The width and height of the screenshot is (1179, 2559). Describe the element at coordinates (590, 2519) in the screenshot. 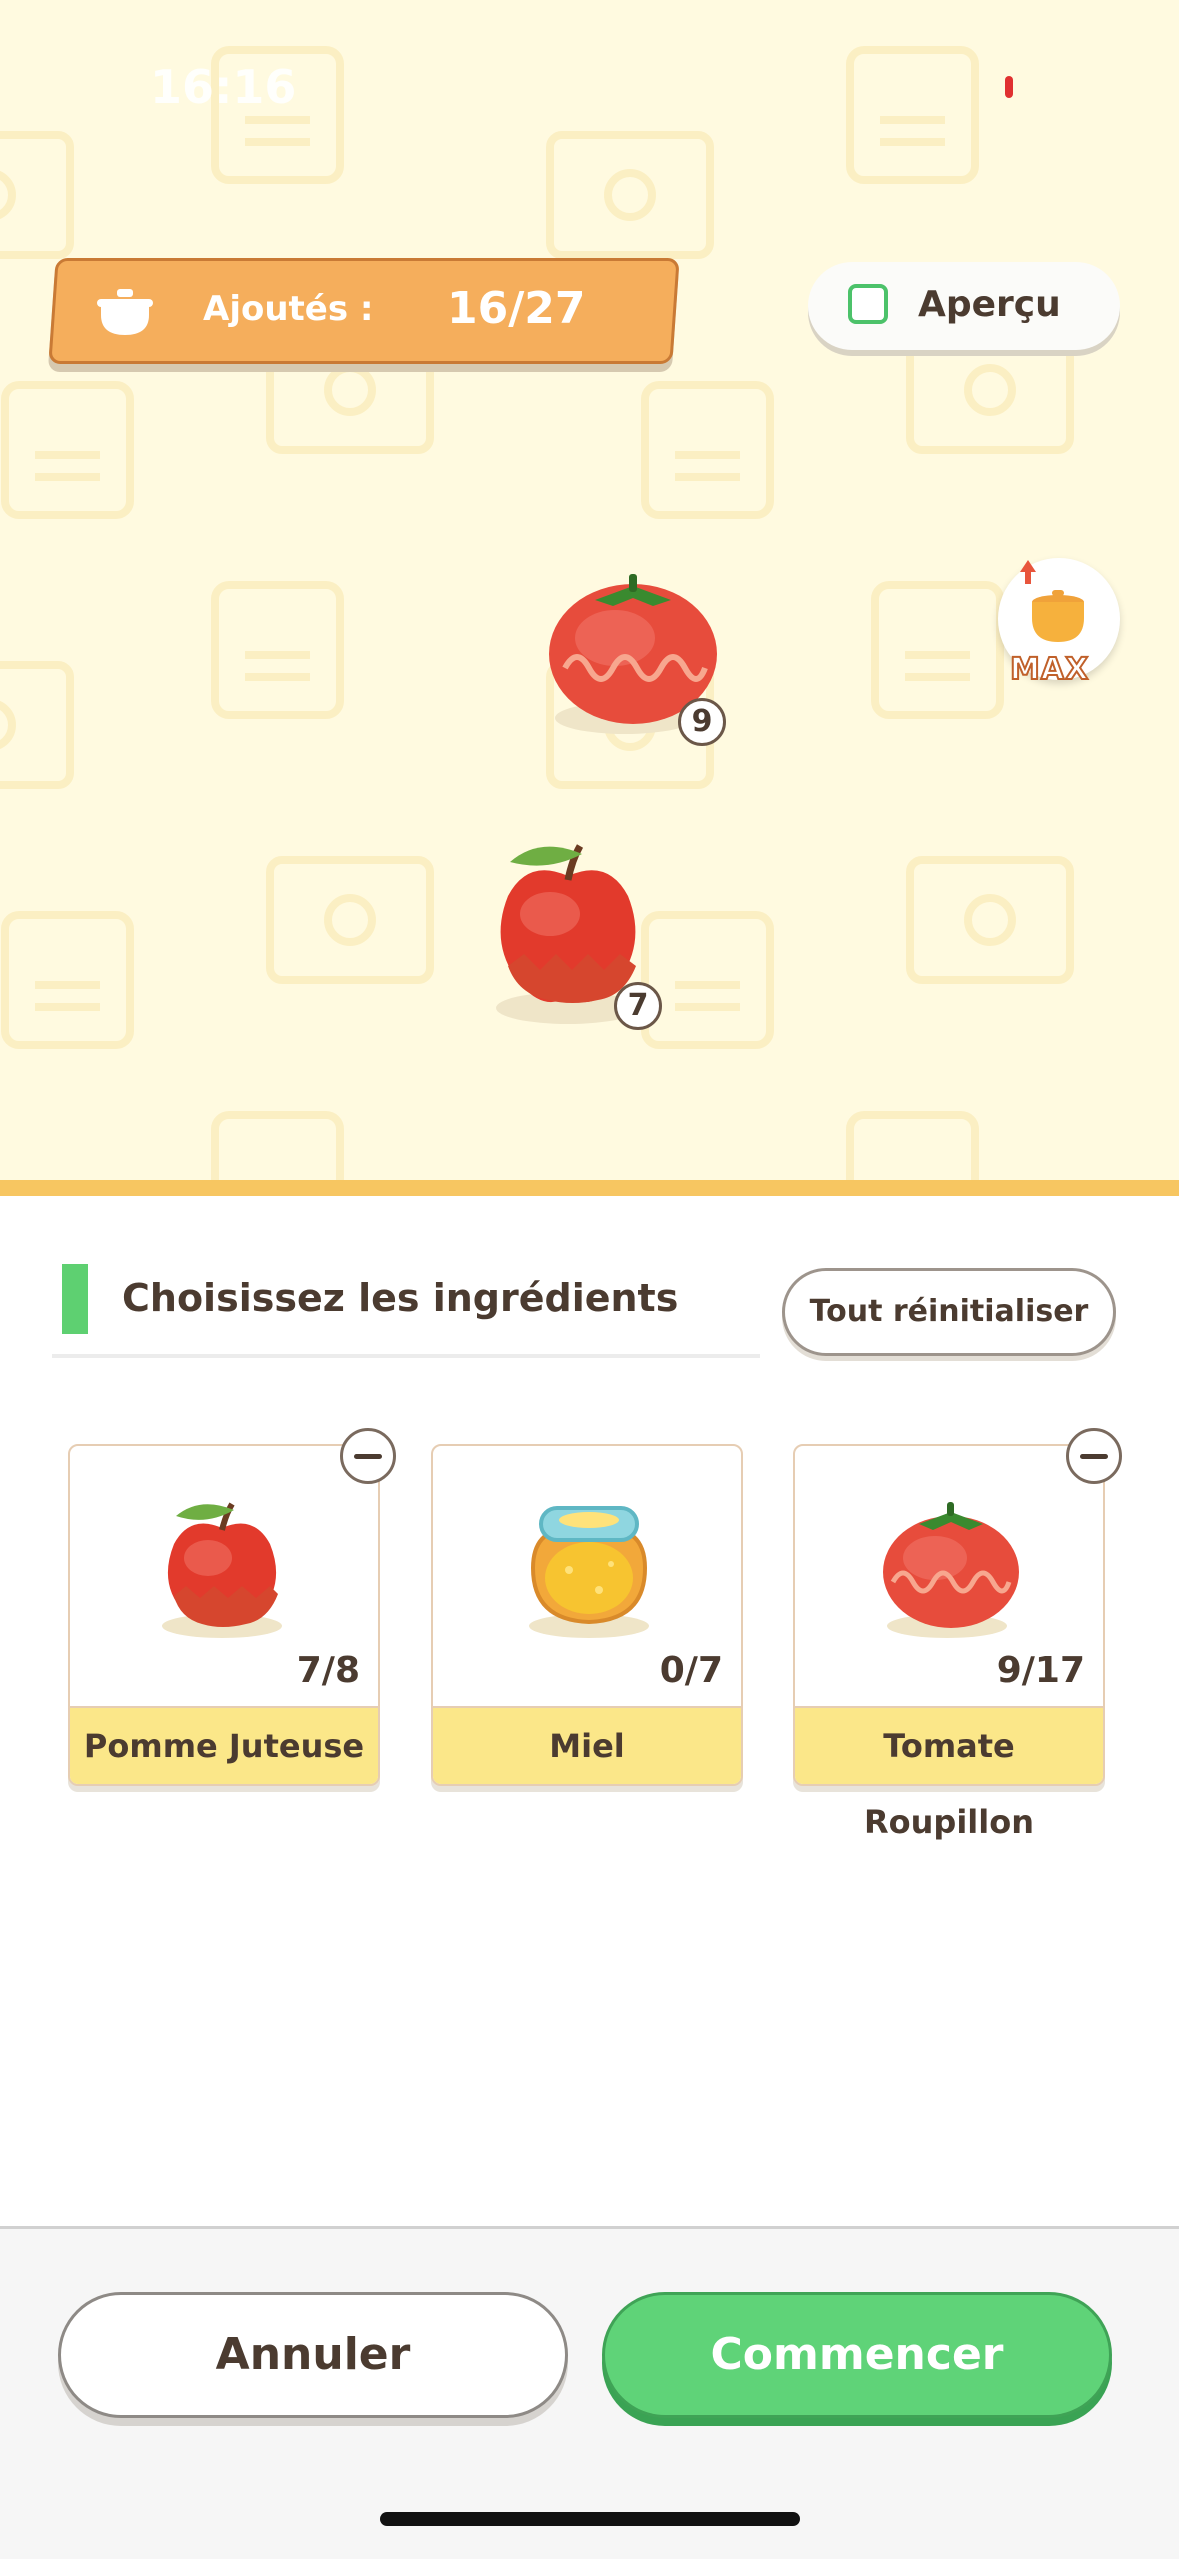

I see `home-indicator` at that location.